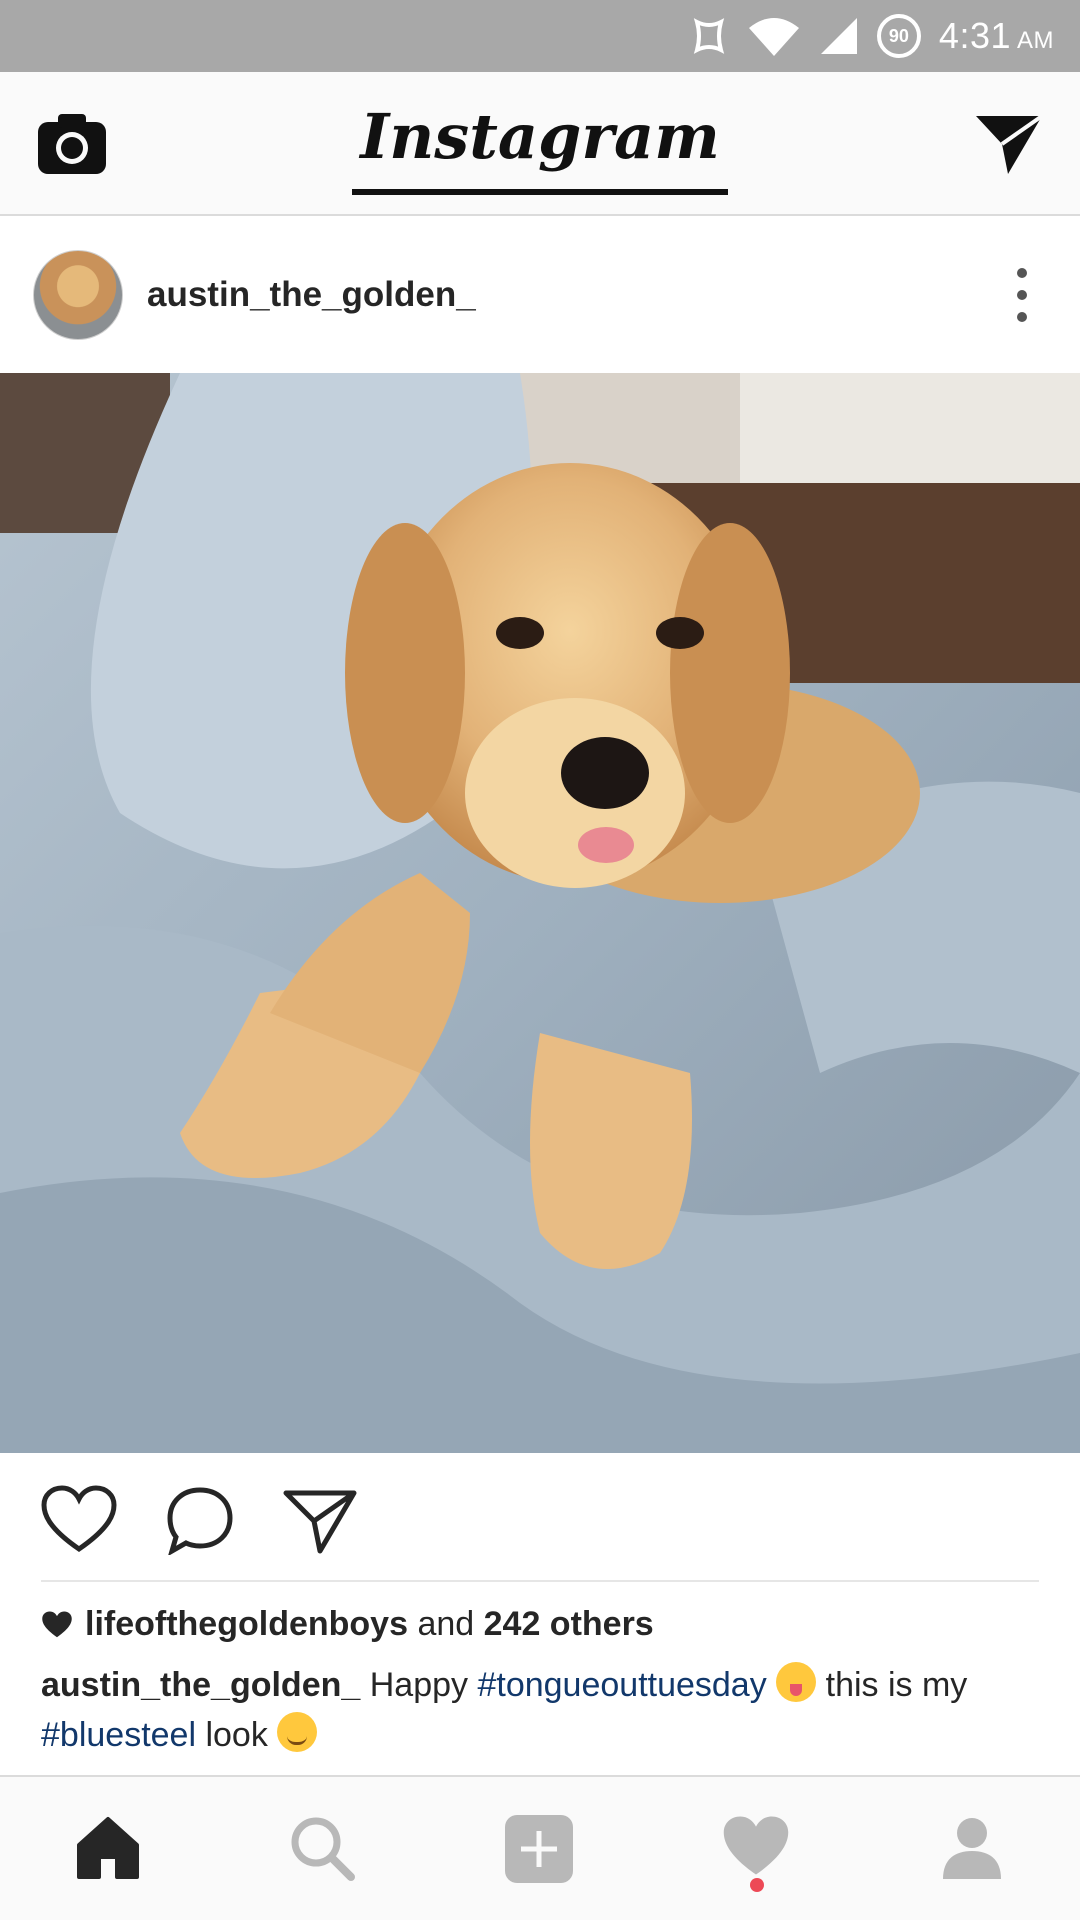 The height and width of the screenshot is (1920, 1080). I want to click on add-icon, so click(539, 1849).